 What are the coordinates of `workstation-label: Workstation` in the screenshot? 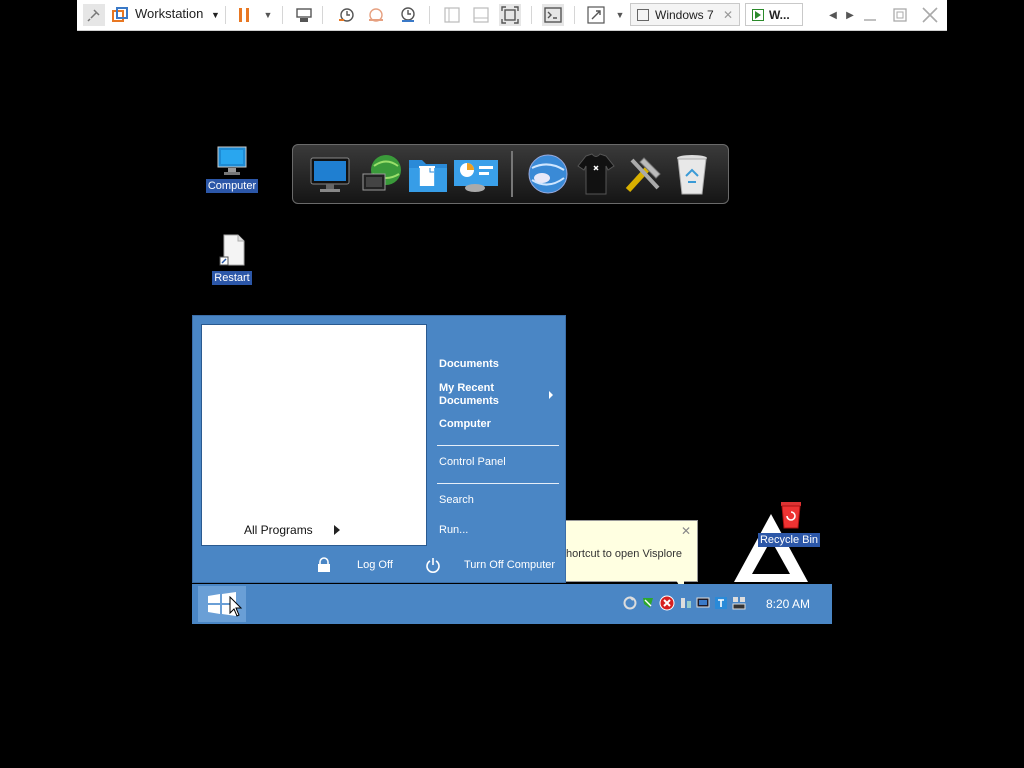 It's located at (169, 13).